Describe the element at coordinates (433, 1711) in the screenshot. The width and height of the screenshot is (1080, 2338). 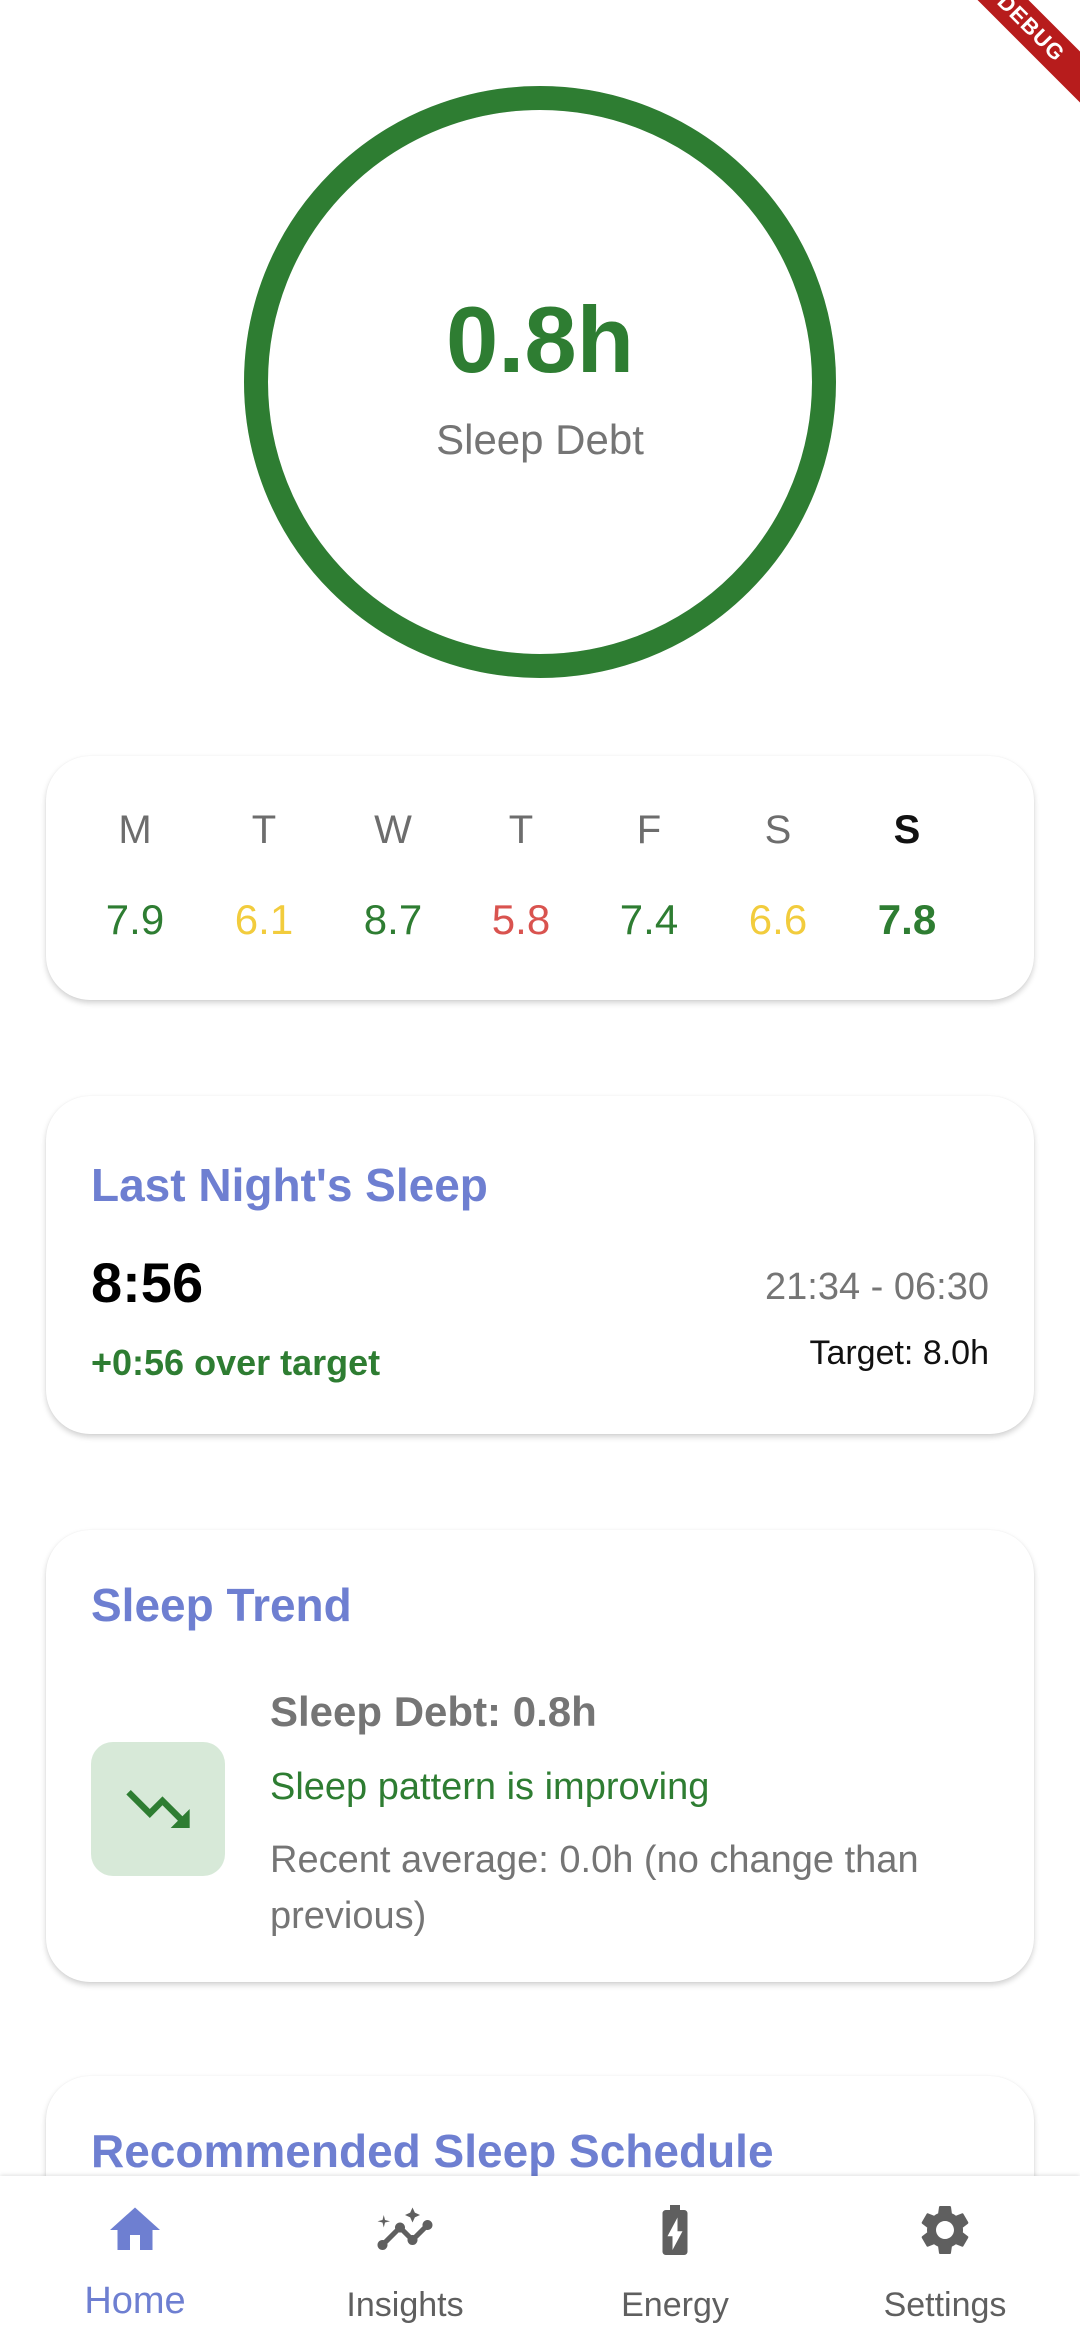
I see `trend-sleep-debt: Sleep Debt: 0.8h` at that location.